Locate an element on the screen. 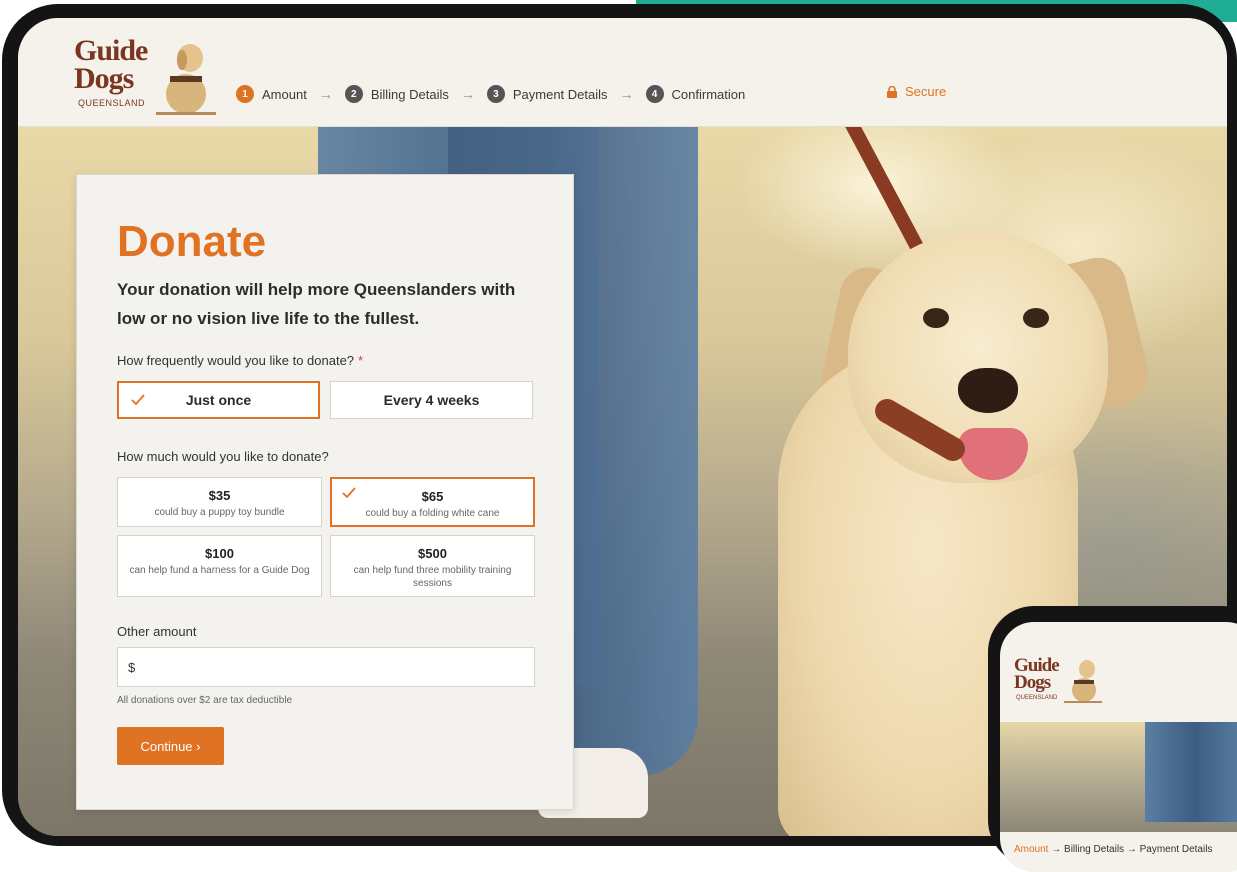  logo-subtext: QUEENSLAND is located at coordinates (112, 103).